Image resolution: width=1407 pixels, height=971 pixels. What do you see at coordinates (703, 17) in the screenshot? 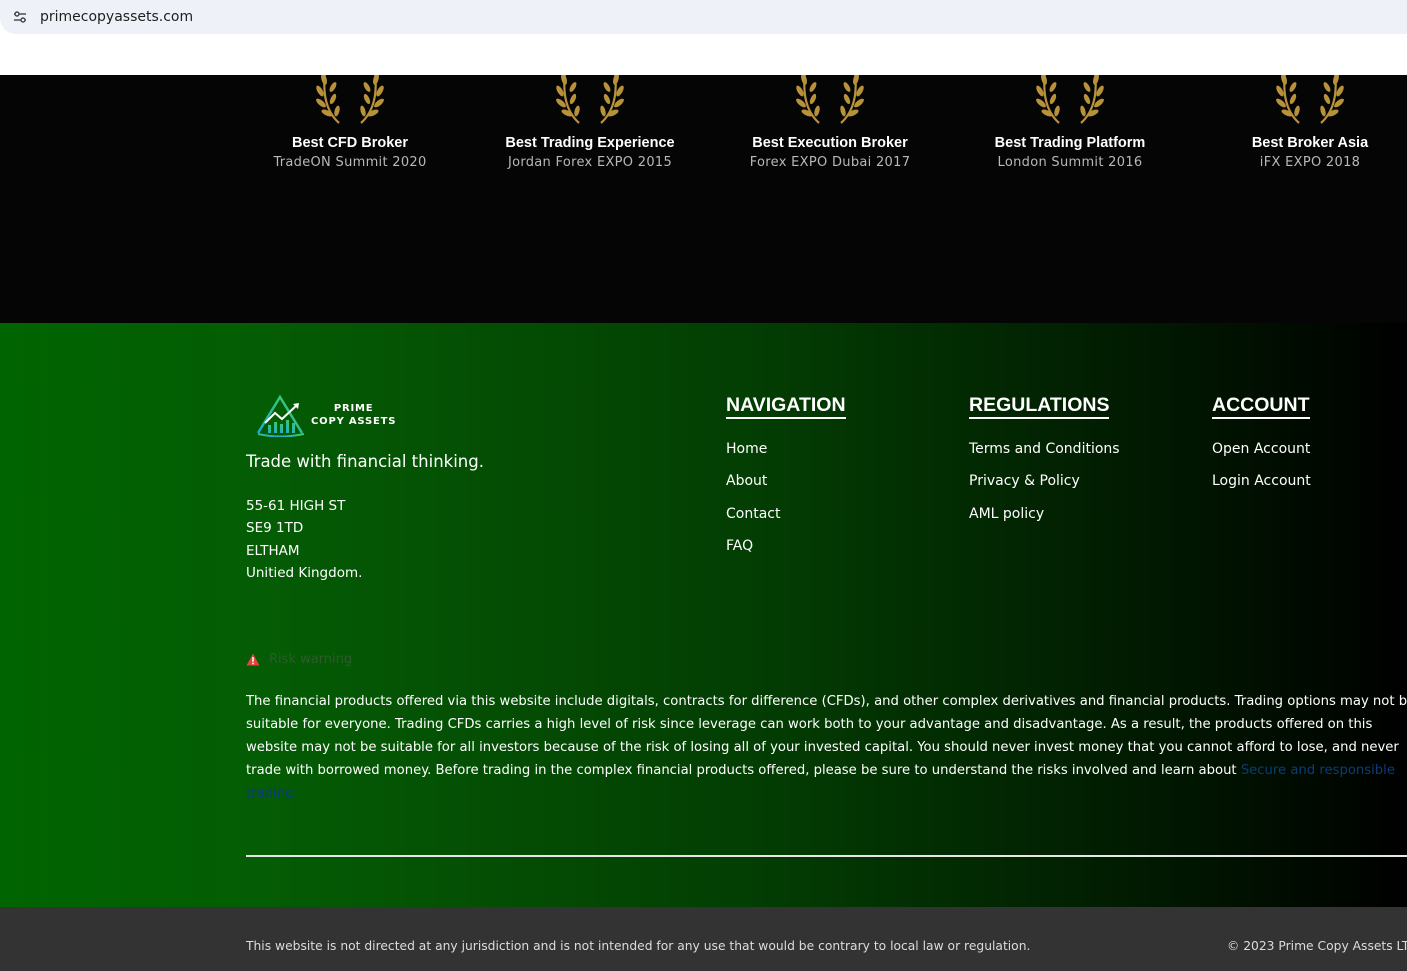
I see `address-bar: primecopyassets.com` at bounding box center [703, 17].